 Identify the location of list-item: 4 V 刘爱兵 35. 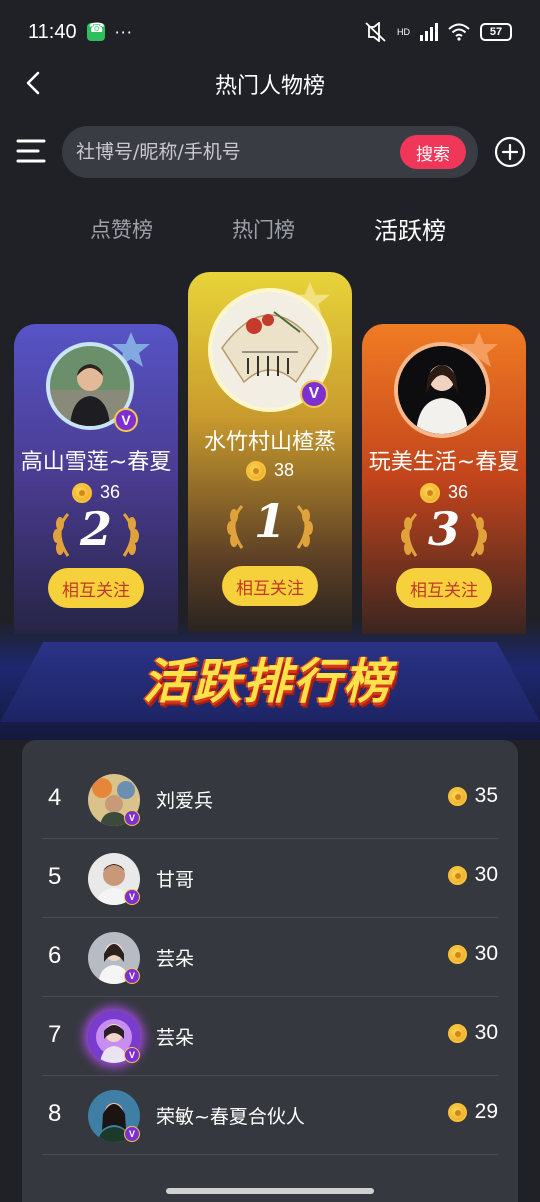
(270, 799).